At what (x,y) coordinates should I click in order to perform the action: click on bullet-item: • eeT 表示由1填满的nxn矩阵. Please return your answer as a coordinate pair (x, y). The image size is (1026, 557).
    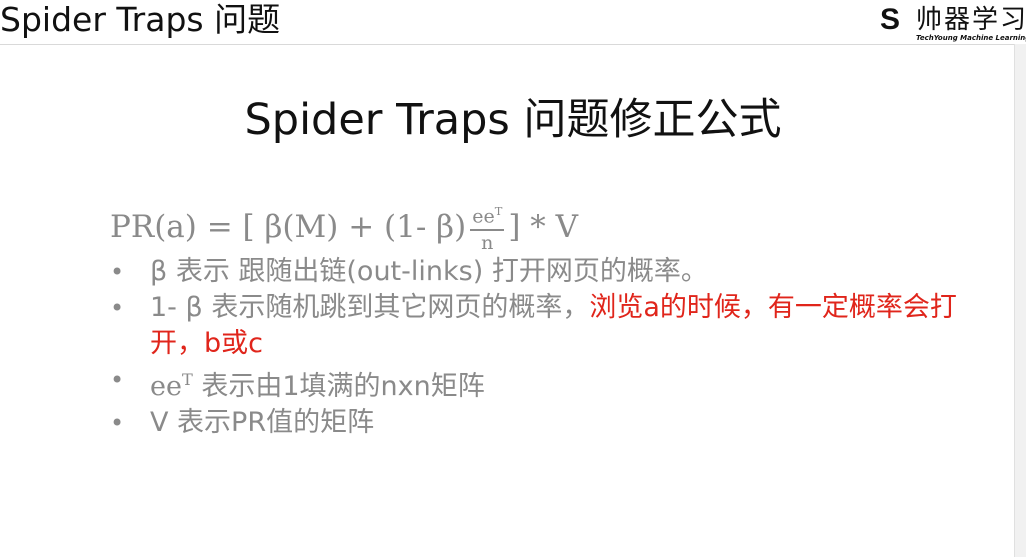
    Looking at the image, I should click on (550, 383).